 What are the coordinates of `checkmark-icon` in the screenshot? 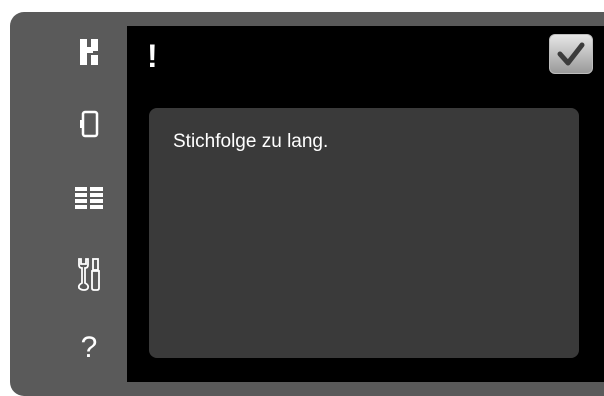 It's located at (571, 54).